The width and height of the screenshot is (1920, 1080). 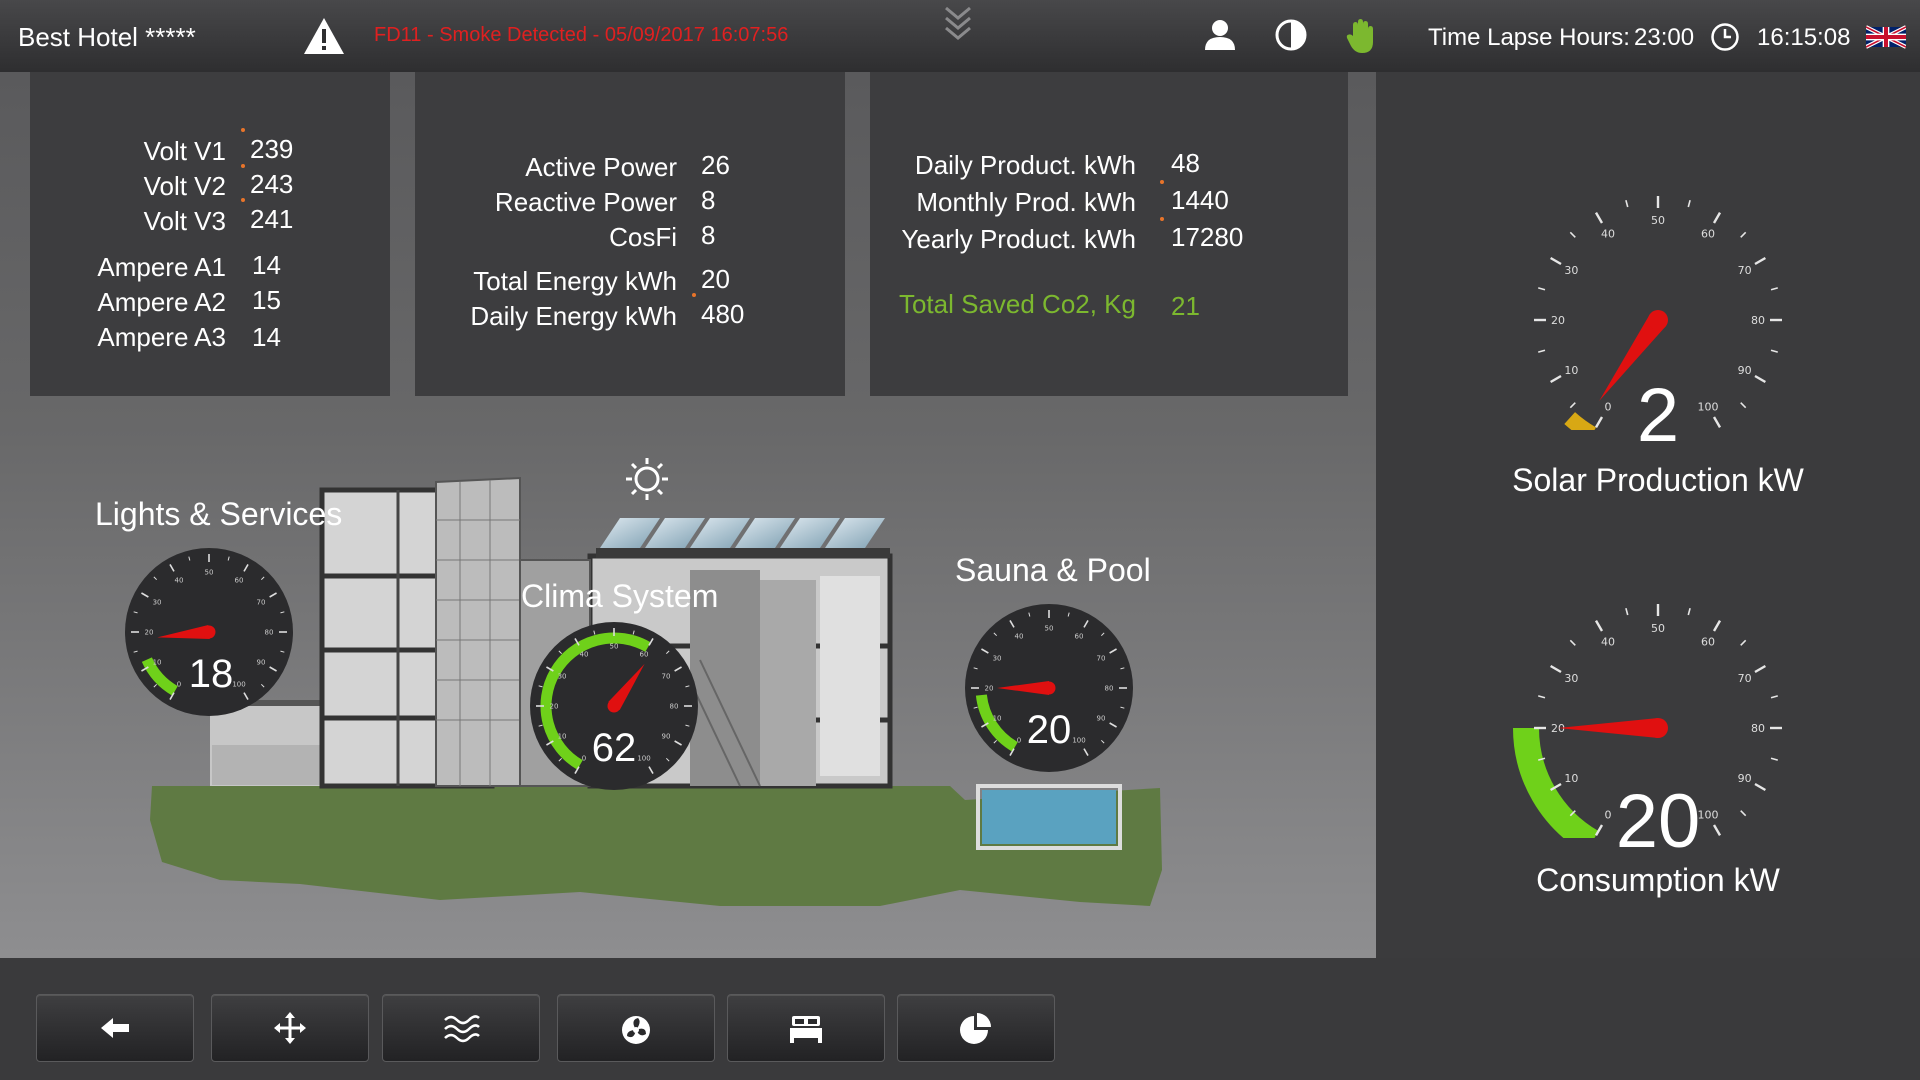 I want to click on ampere-a3-label: Ampere A3, so click(x=161, y=337).